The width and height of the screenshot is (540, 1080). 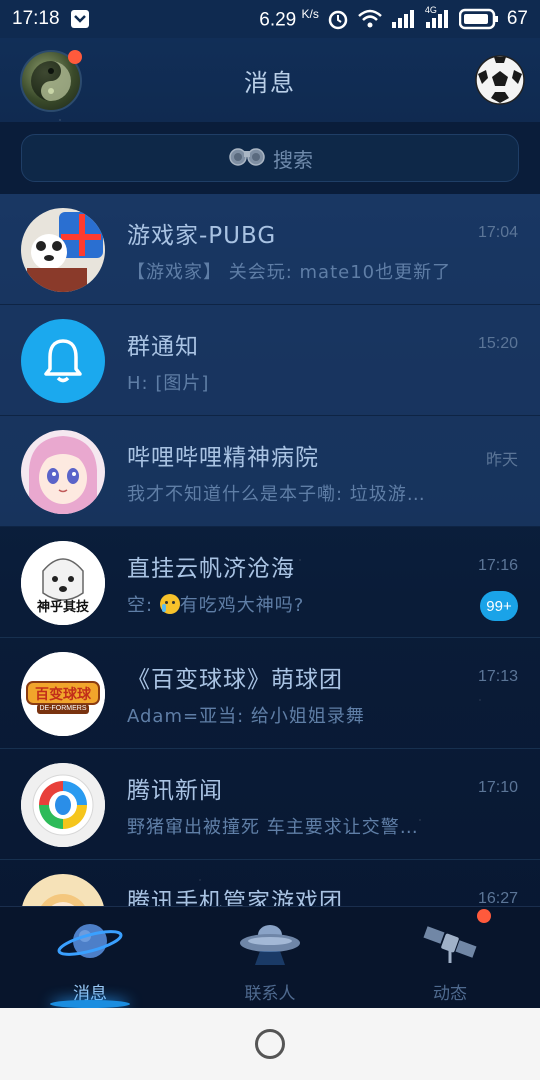 What do you see at coordinates (75, 57) in the screenshot?
I see `avatar-notification-dot` at bounding box center [75, 57].